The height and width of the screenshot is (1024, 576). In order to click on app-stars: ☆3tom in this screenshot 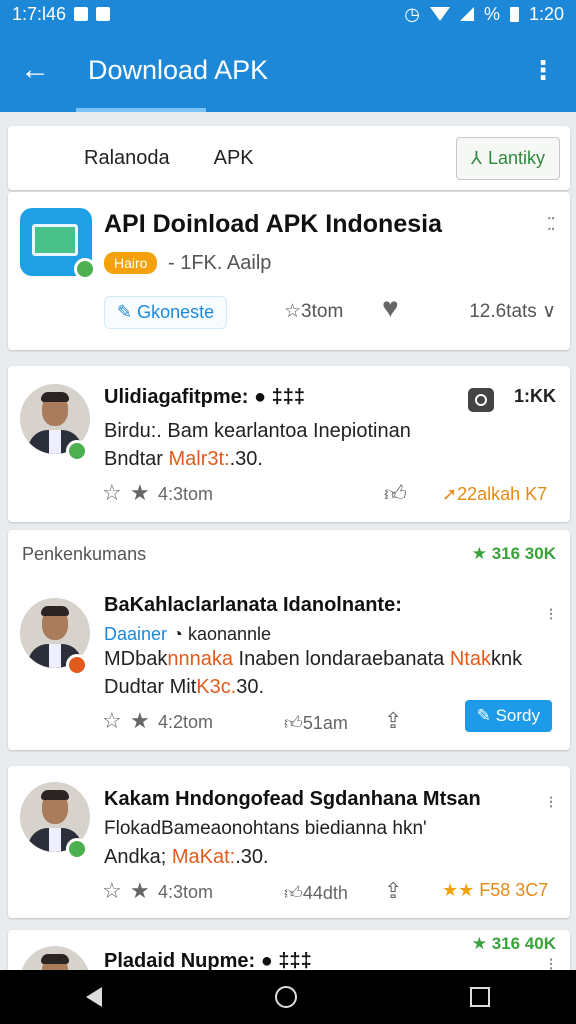, I will do `click(313, 311)`.